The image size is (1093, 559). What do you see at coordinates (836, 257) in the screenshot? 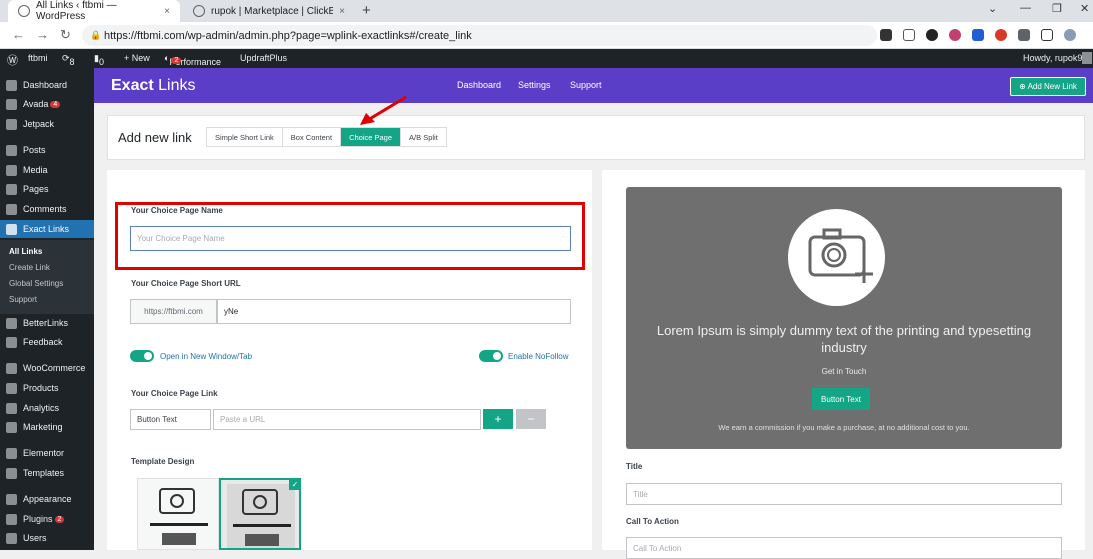
I see `preview-image-placeholder` at bounding box center [836, 257].